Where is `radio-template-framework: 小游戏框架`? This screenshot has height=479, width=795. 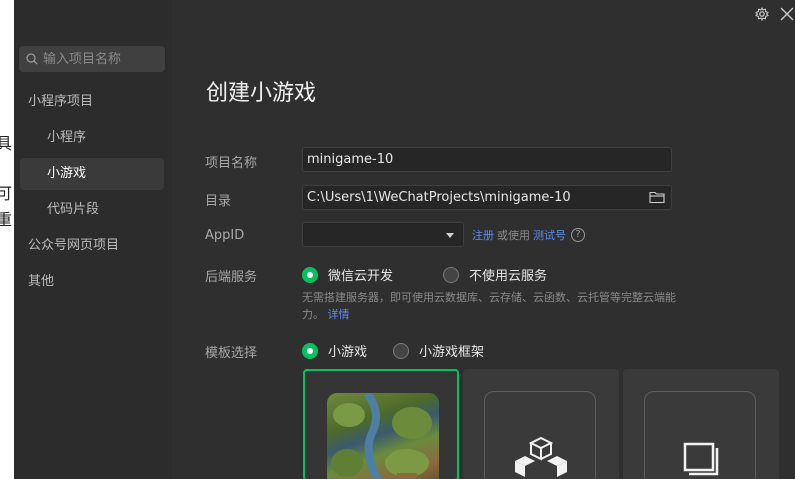
radio-template-framework: 小游戏框架 is located at coordinates (438, 350).